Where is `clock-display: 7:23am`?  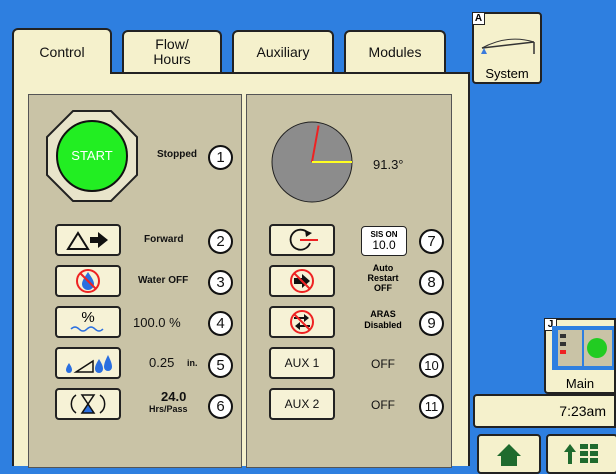
clock-display: 7:23am is located at coordinates (544, 411).